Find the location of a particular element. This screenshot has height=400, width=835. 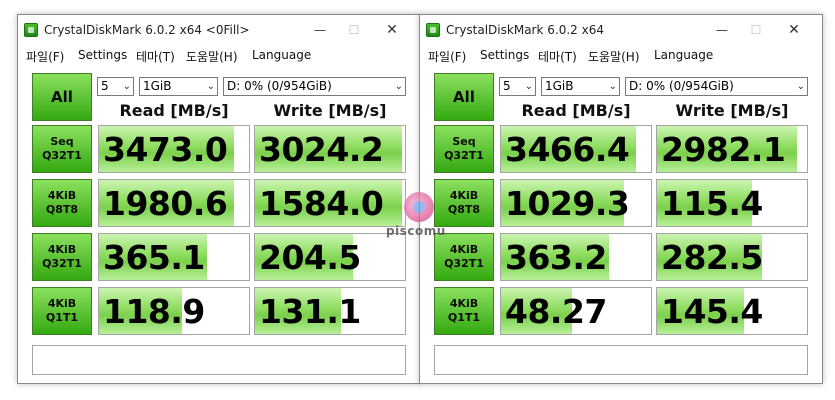

write-result-value: 115.4 is located at coordinates (712, 203).